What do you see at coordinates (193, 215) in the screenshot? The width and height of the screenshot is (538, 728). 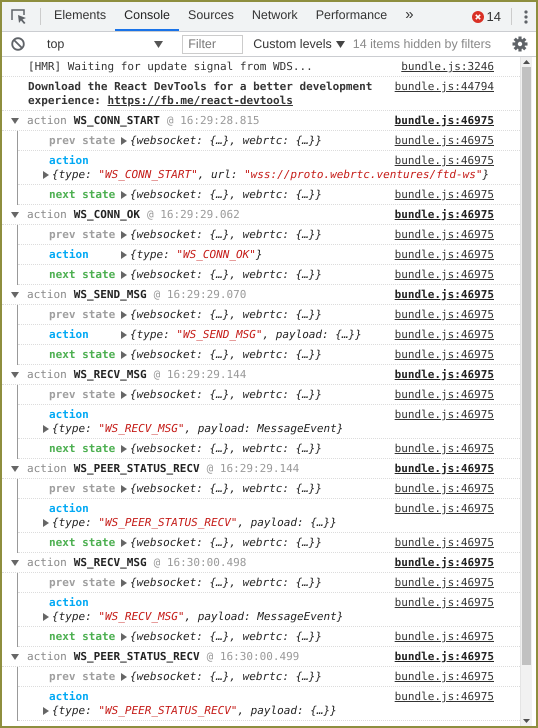 I see `timestamp: @ 16:29:29.062` at bounding box center [193, 215].